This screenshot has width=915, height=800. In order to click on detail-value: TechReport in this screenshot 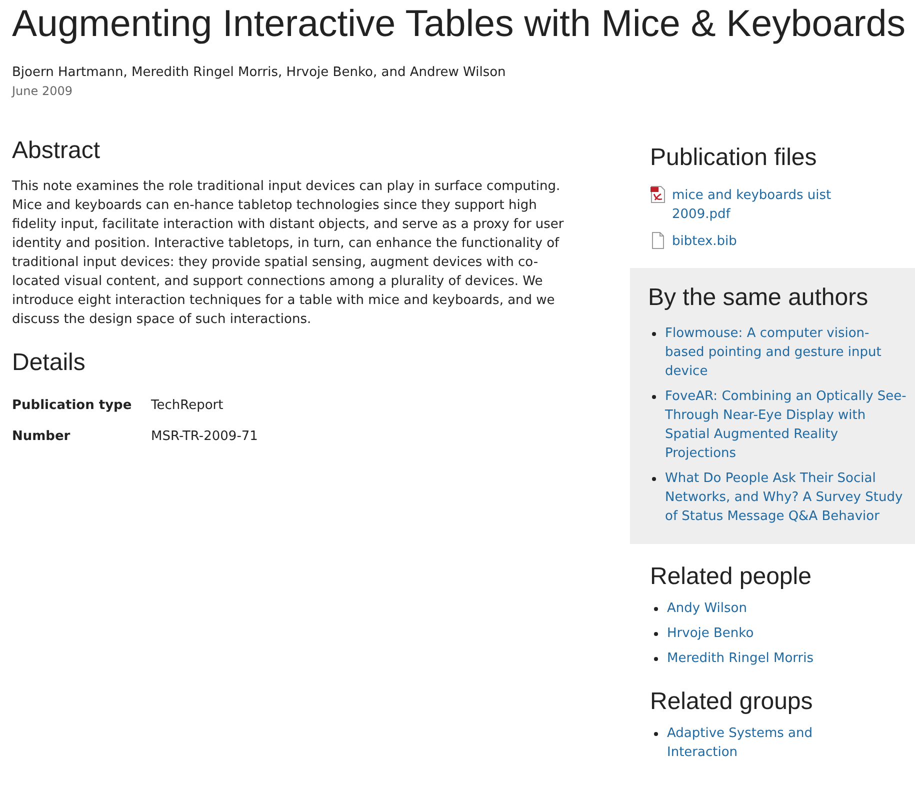, I will do `click(187, 406)`.